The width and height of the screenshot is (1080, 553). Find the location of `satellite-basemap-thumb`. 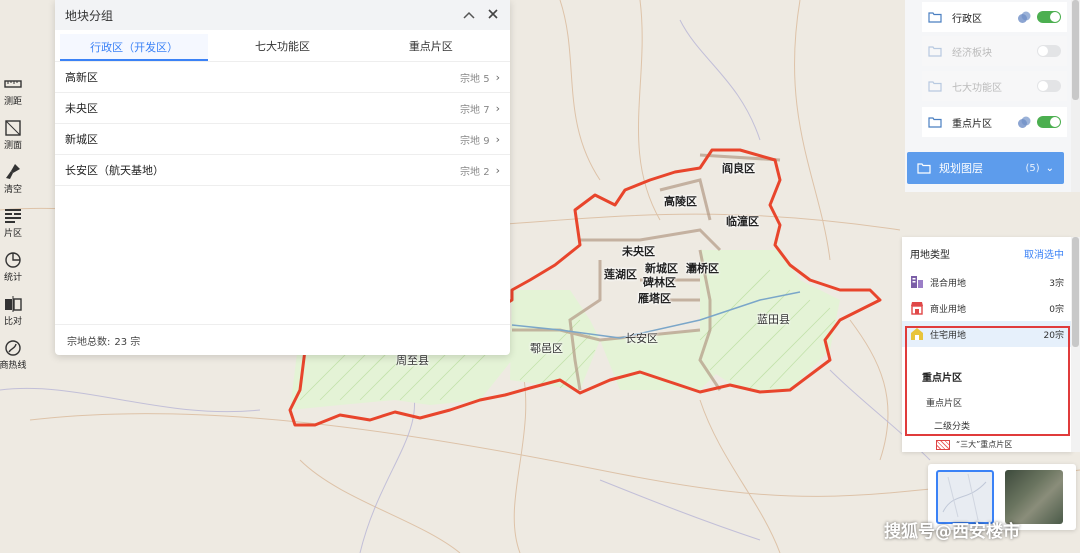

satellite-basemap-thumb is located at coordinates (1034, 497).